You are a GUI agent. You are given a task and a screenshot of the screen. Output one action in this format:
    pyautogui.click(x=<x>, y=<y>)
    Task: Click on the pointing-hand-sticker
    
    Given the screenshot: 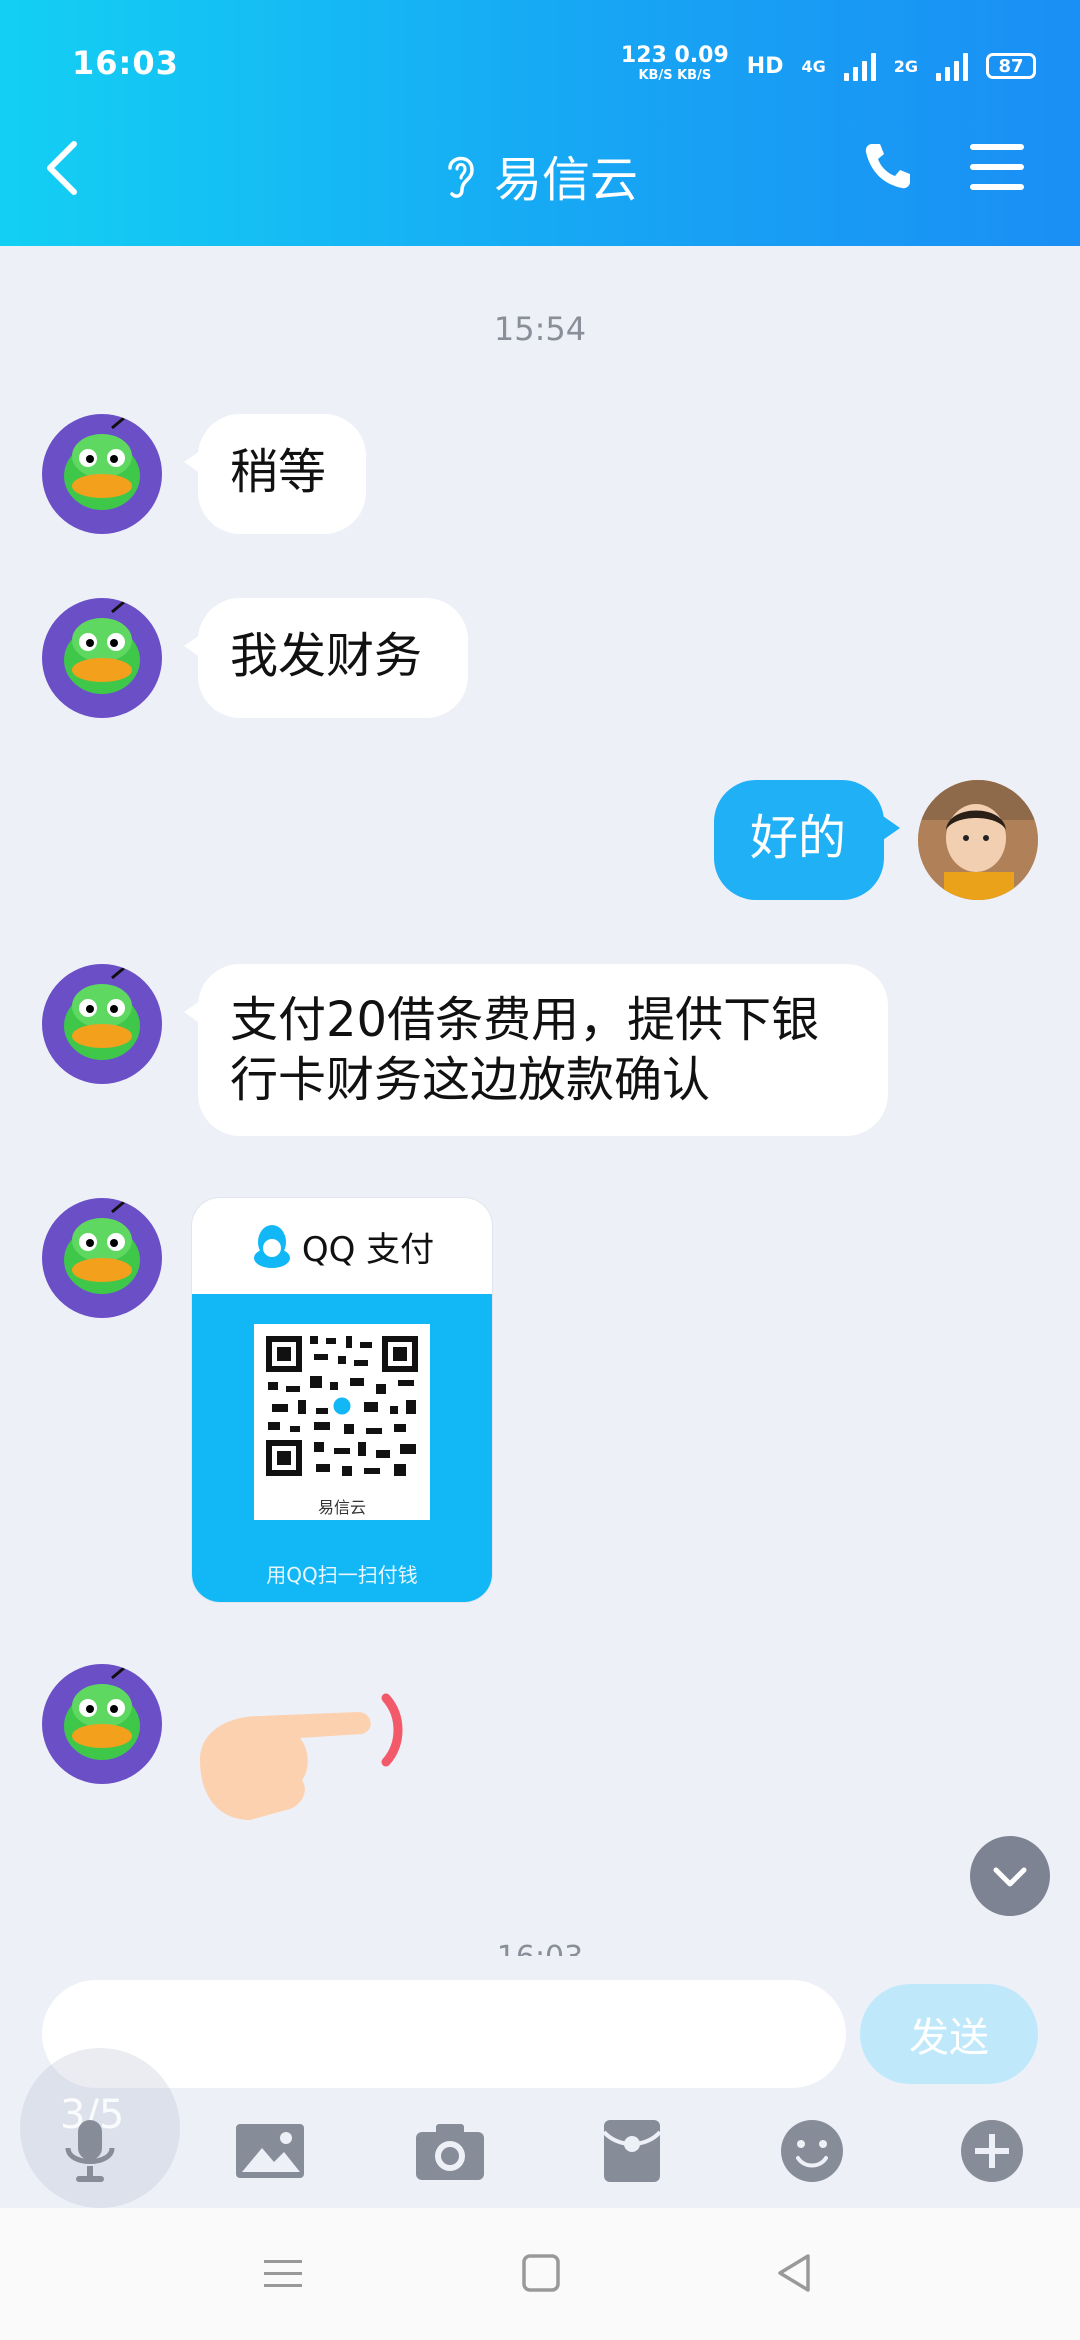 What is the action you would take?
    pyautogui.click(x=300, y=1755)
    